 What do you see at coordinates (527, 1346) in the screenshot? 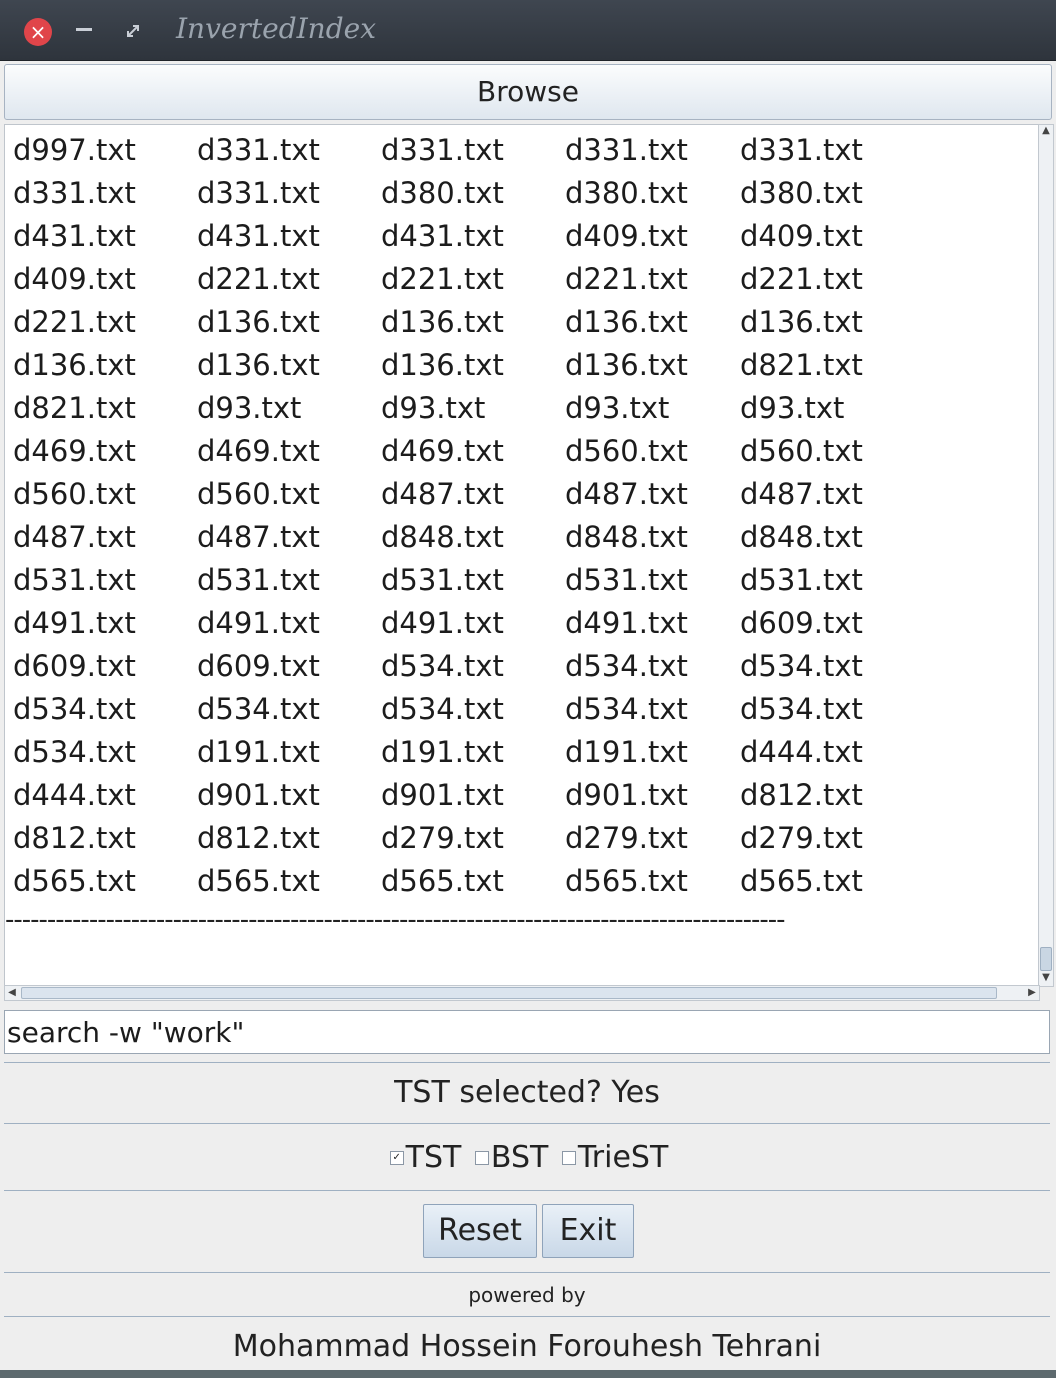
I see `author-label: Mohammad Hossein Forouhesh Tehrani` at bounding box center [527, 1346].